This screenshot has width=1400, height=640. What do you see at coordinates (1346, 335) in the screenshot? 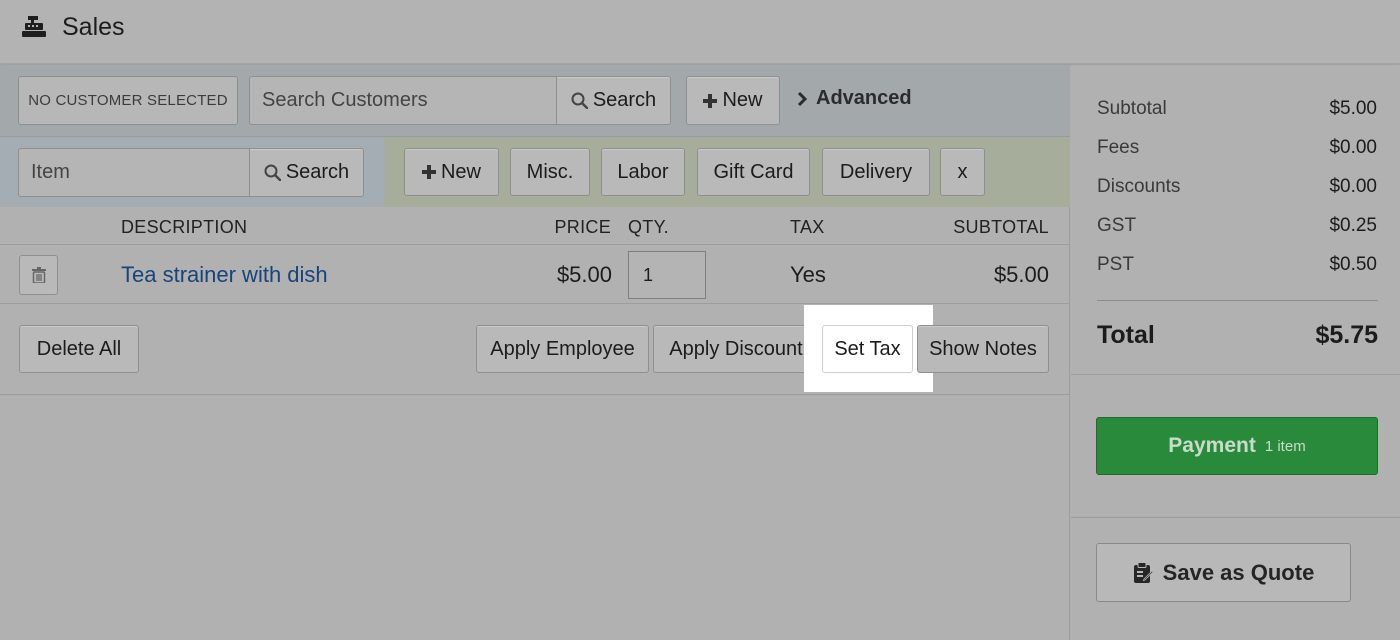
I see `total-value: $5.75` at bounding box center [1346, 335].